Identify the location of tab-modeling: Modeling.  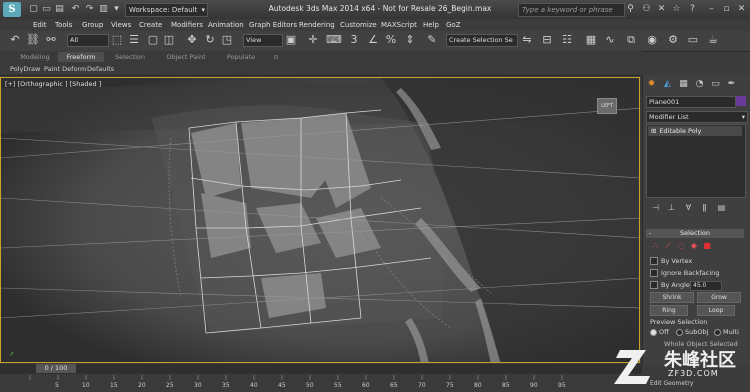
(35, 57).